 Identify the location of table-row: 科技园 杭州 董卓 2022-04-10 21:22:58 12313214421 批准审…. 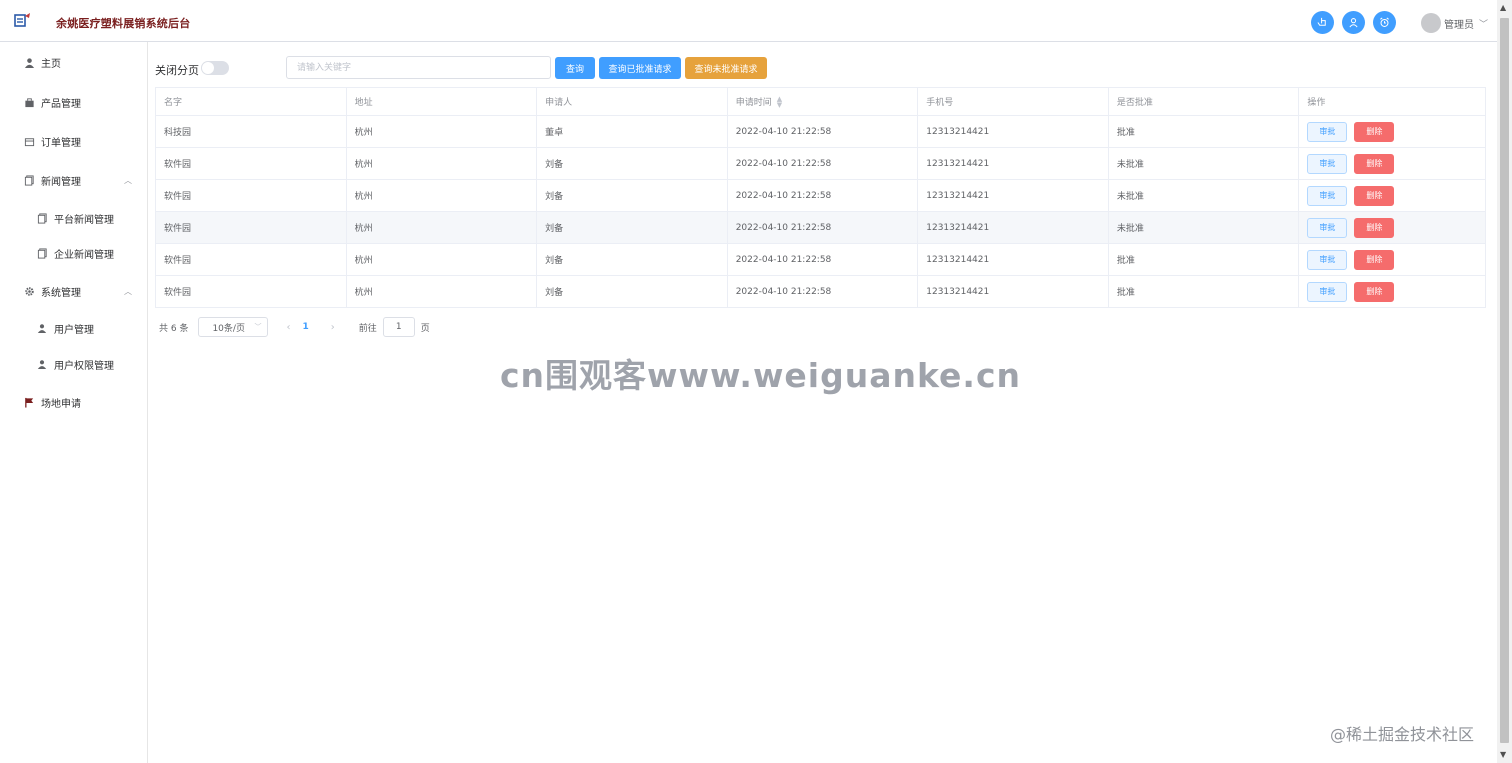
(820, 132).